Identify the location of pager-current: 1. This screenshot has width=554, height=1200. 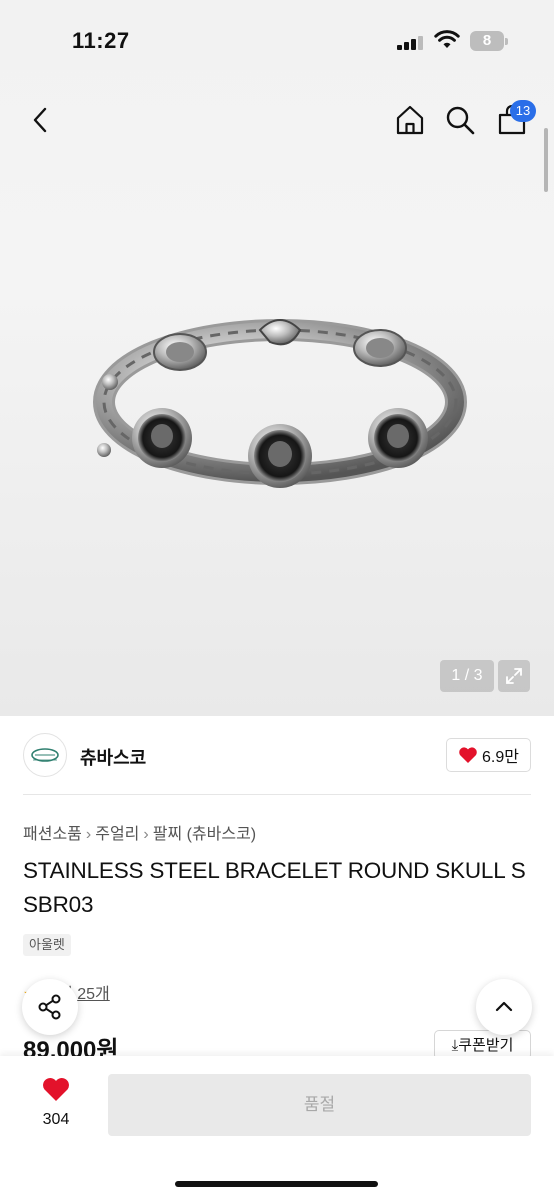
(456, 675).